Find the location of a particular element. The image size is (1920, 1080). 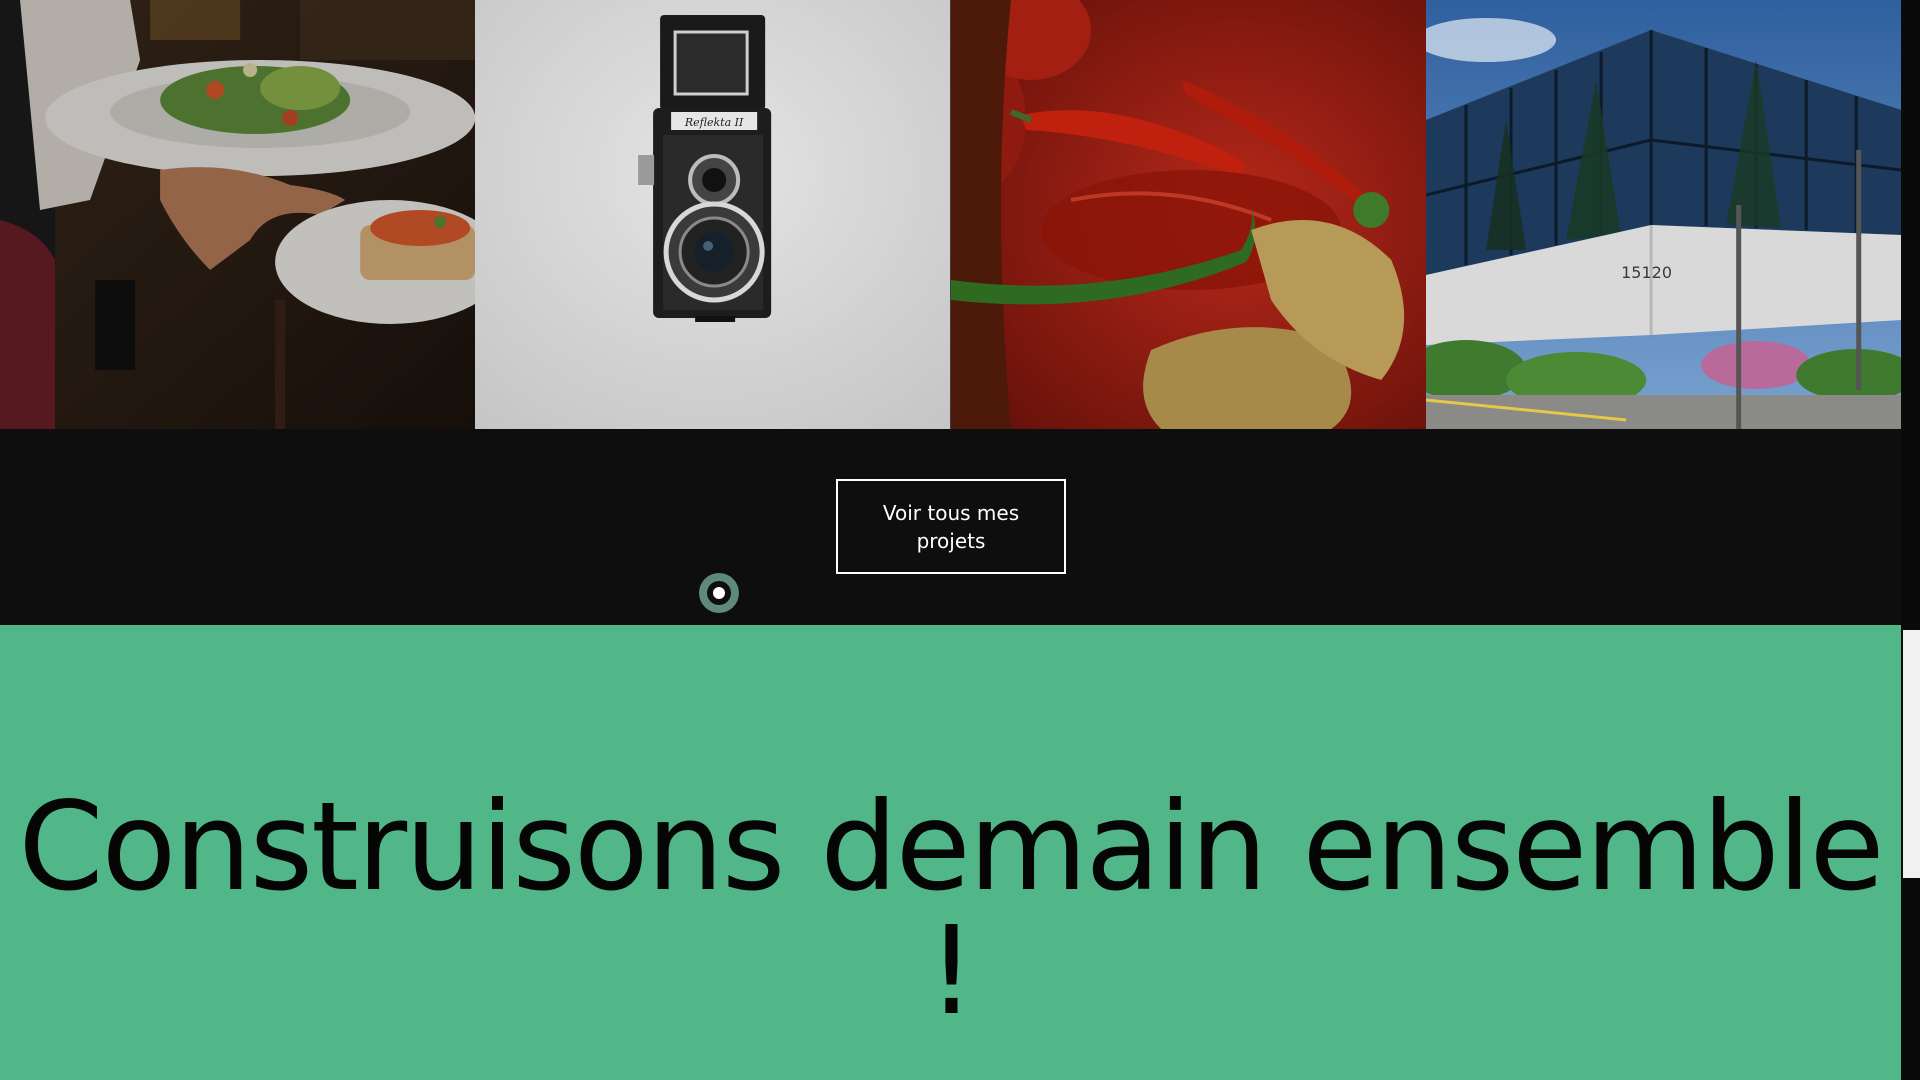

food-project-image is located at coordinates (1188, 214).